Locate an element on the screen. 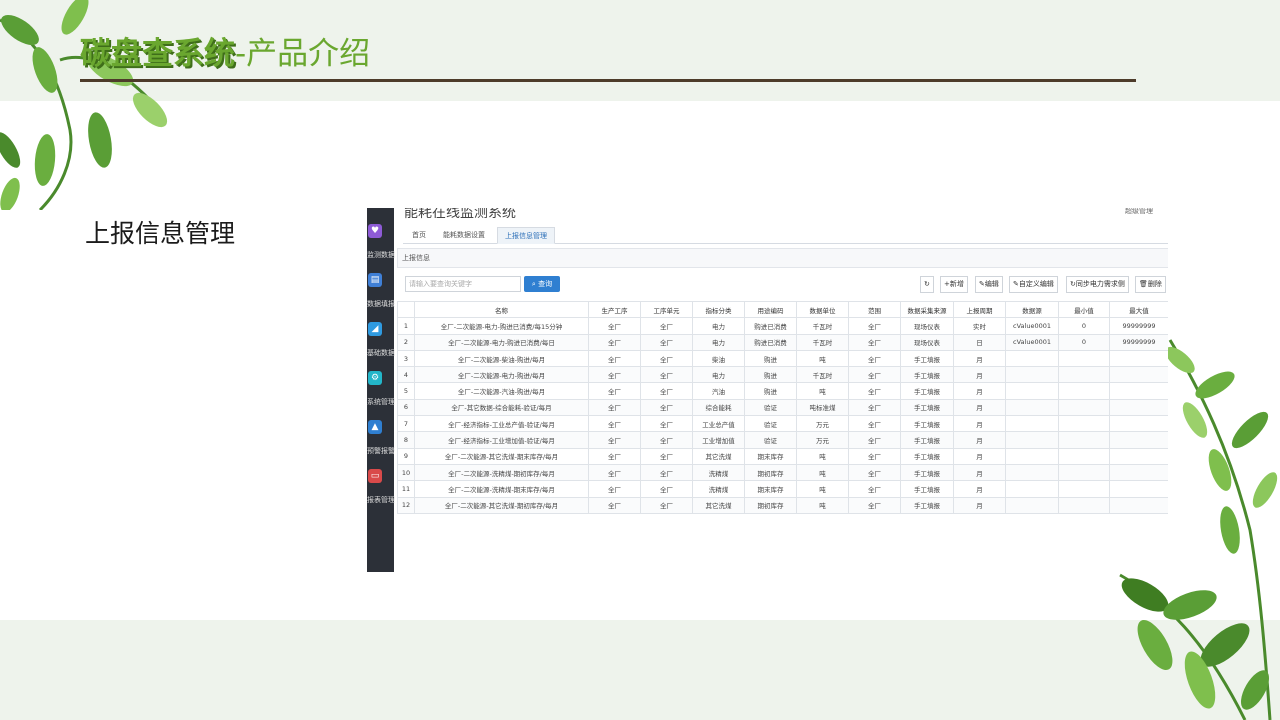 The height and width of the screenshot is (720, 1280). table-cell: 实时 is located at coordinates (979, 326).